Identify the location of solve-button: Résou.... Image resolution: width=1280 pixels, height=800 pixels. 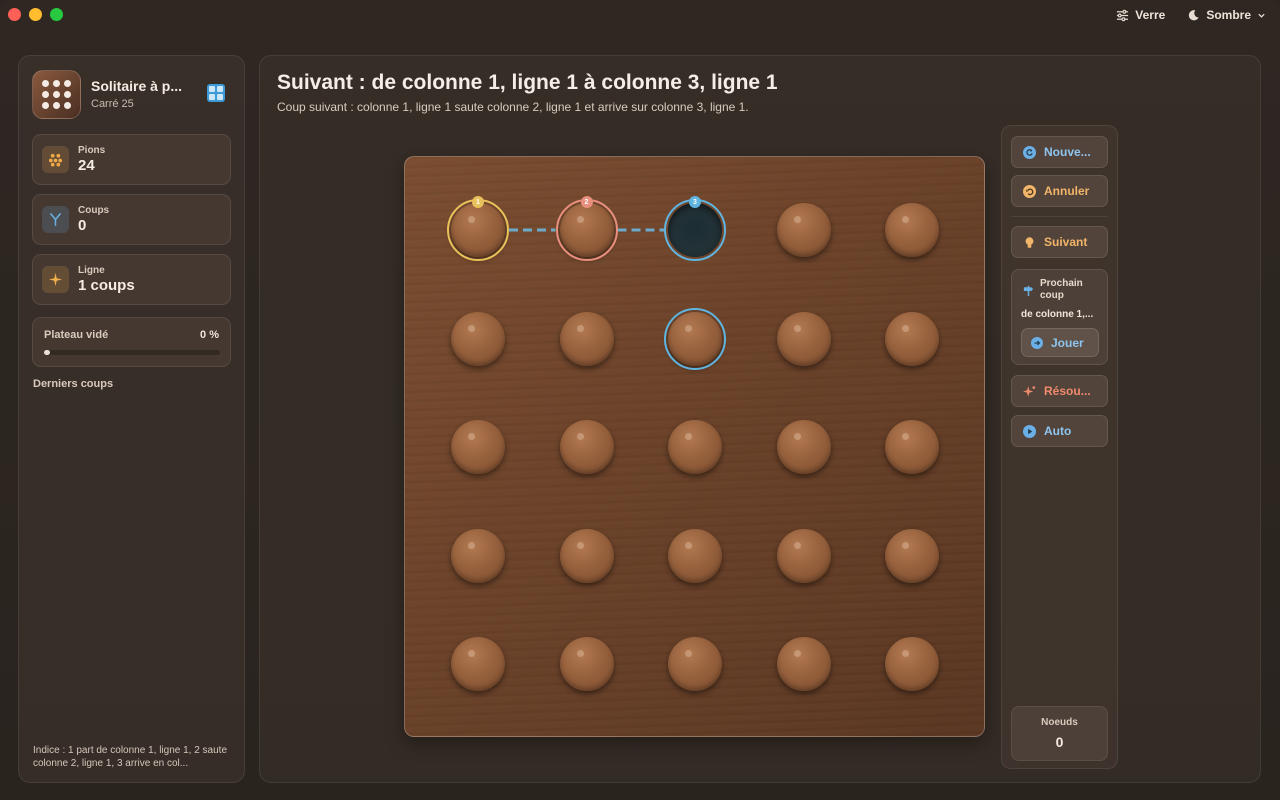
(1059, 391).